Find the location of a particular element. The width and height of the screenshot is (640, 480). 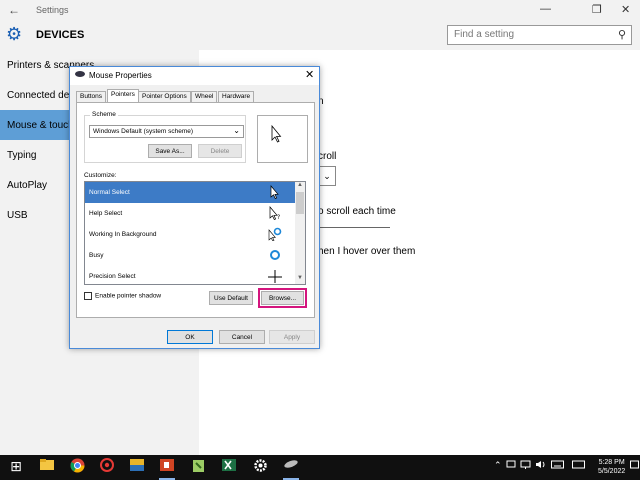

delete-button: Delete is located at coordinates (220, 151).